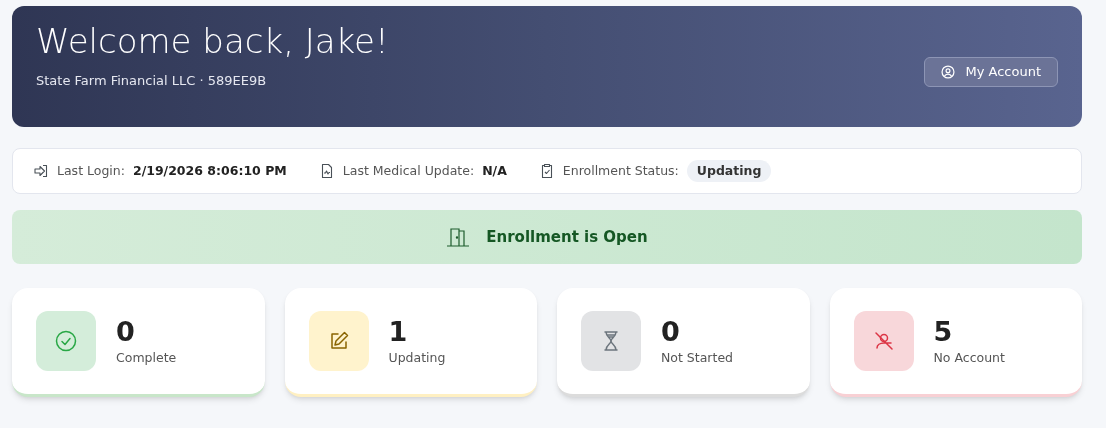 This screenshot has width=1106, height=428. What do you see at coordinates (66, 341) in the screenshot?
I see `check-circle-icon` at bounding box center [66, 341].